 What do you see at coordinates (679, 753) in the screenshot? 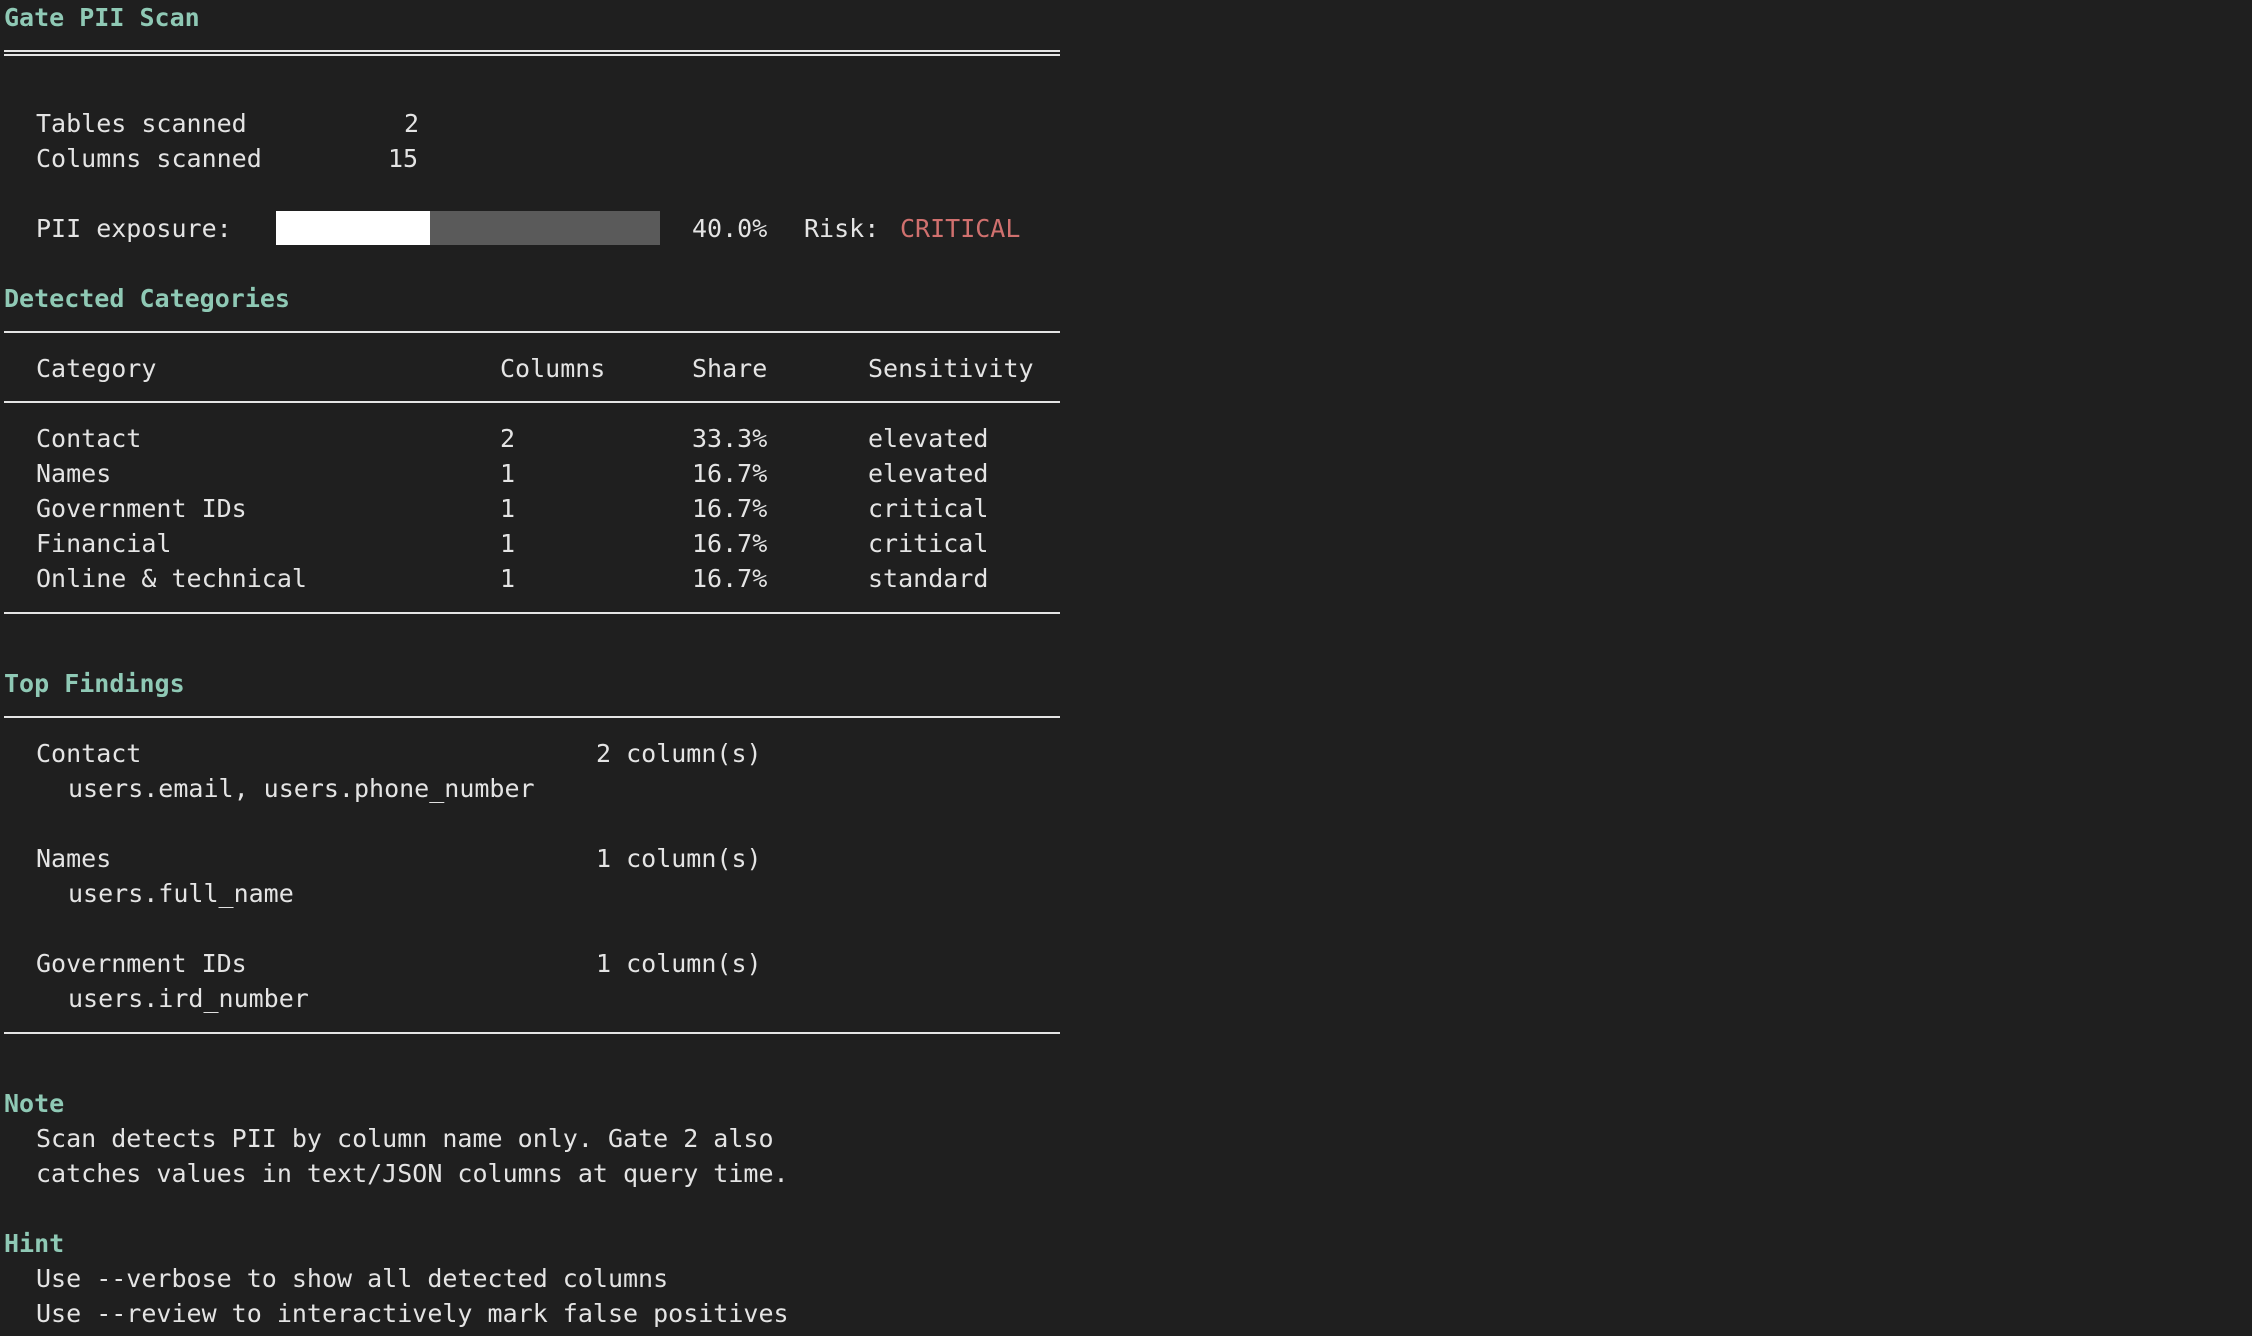
I see `finding-count: 2 column(s)` at bounding box center [679, 753].